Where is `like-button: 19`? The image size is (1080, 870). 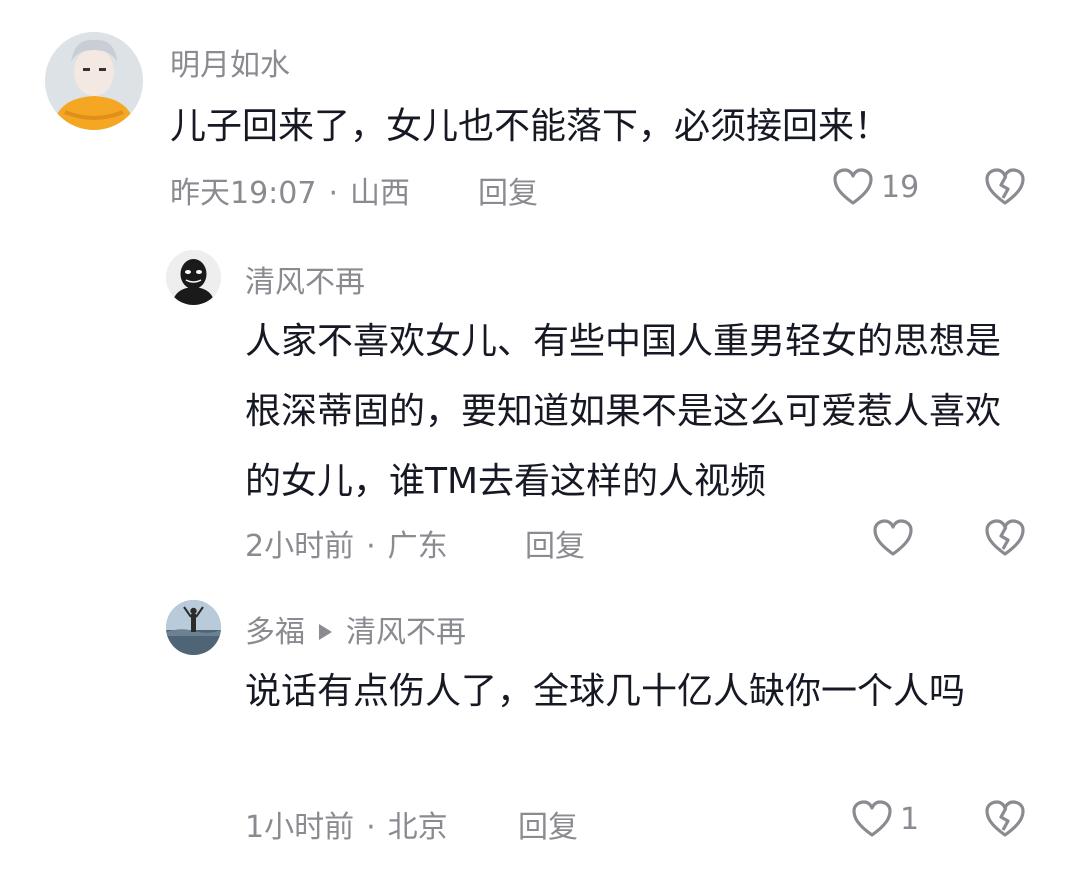
like-button: 19 is located at coordinates (876, 187).